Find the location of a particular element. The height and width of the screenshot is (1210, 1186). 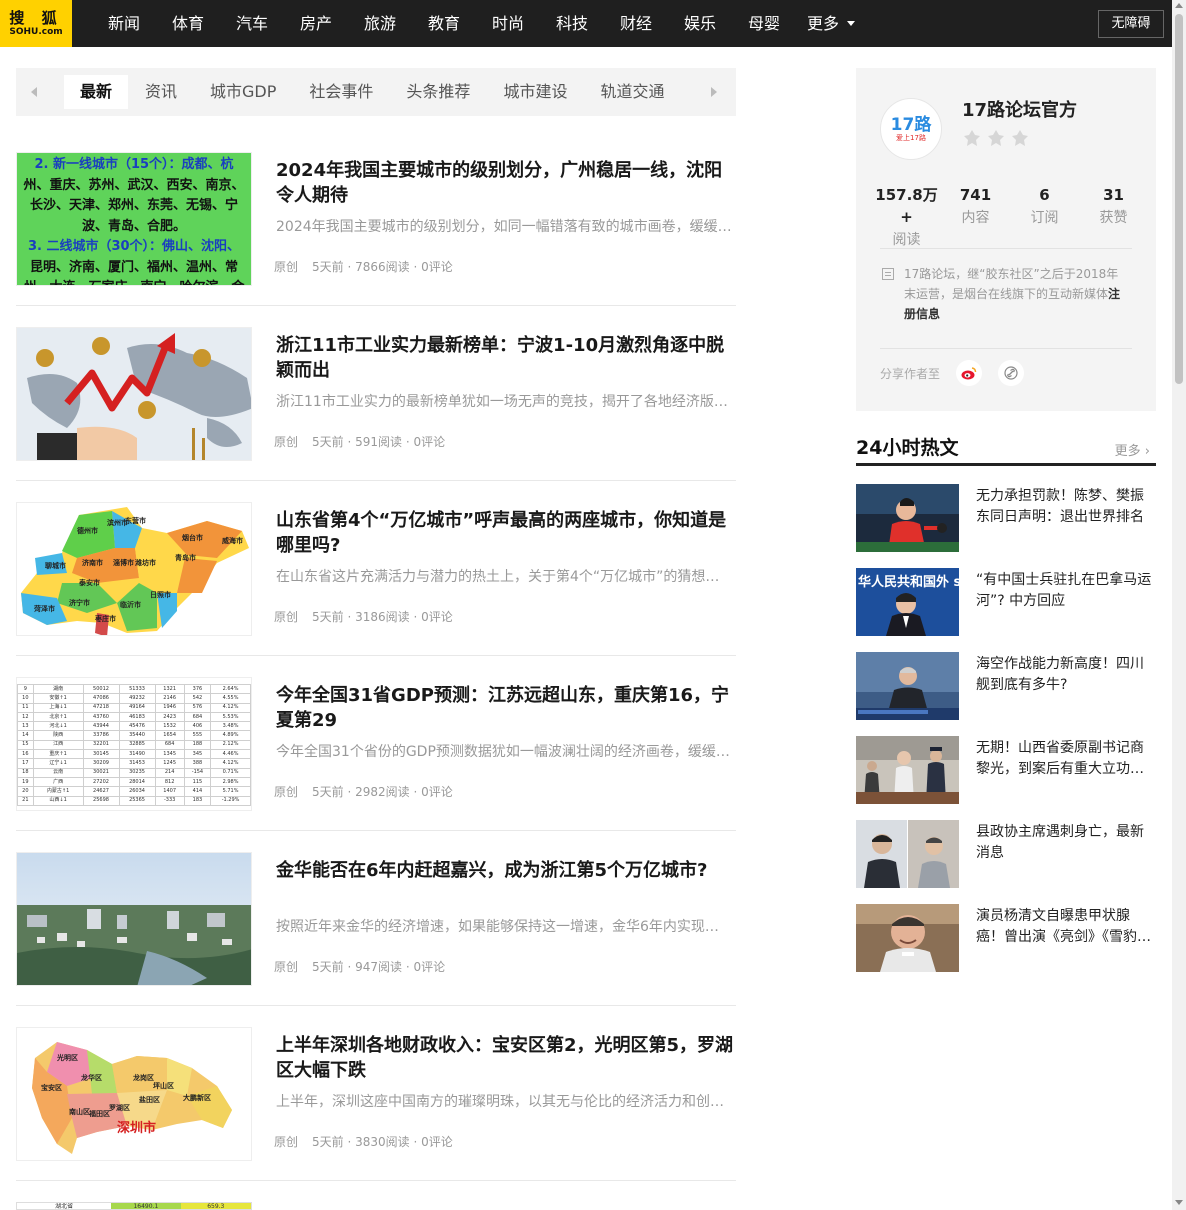

gdp-table-cell: 2.64% is located at coordinates (230, 689).